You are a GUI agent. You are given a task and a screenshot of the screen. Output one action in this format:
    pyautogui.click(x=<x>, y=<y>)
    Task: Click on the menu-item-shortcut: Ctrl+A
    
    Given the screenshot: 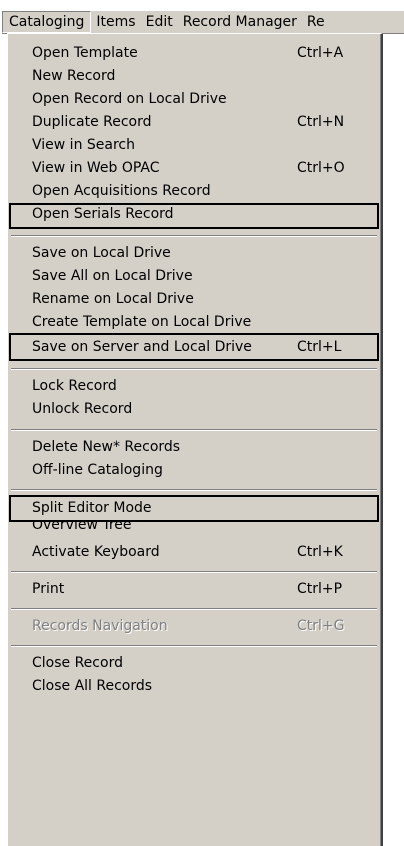 What is the action you would take?
    pyautogui.click(x=320, y=53)
    